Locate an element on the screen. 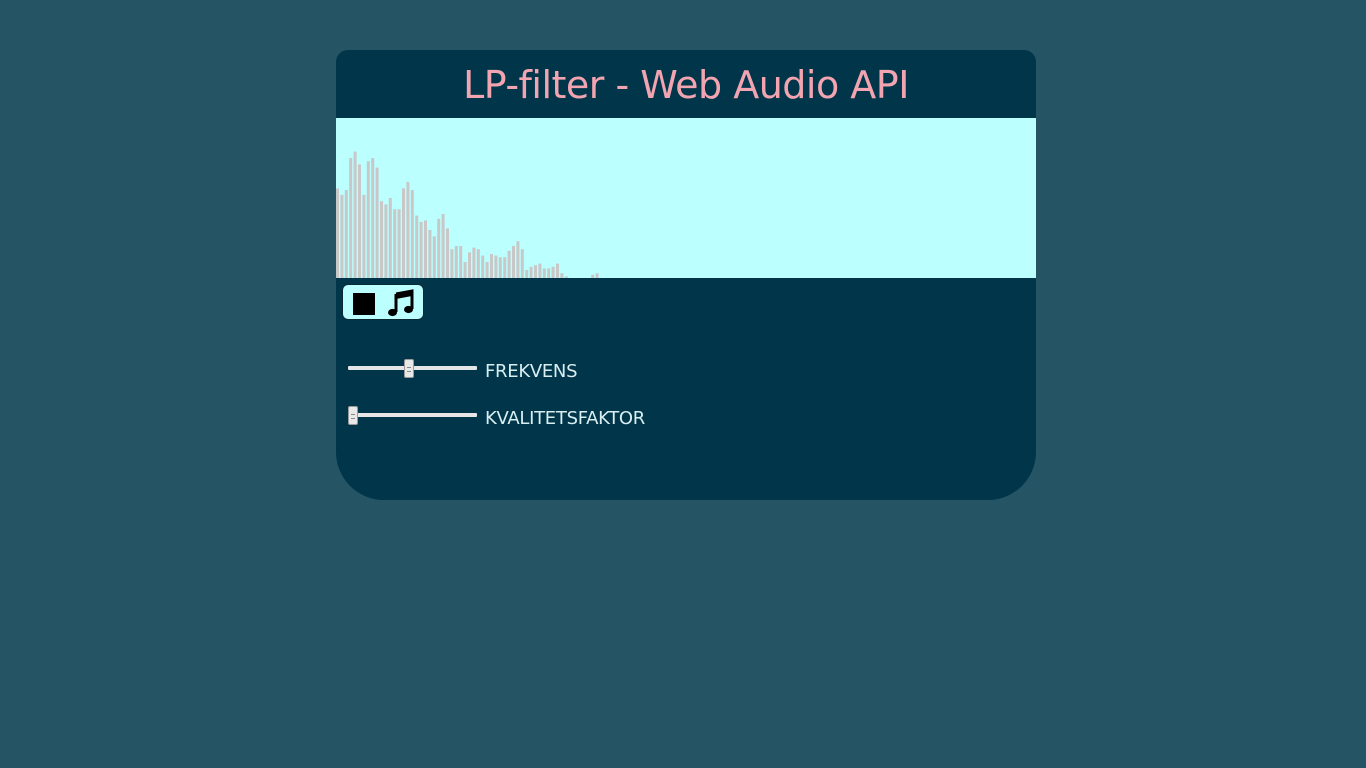 The height and width of the screenshot is (768, 1366). frequency-visualizer is located at coordinates (686, 198).